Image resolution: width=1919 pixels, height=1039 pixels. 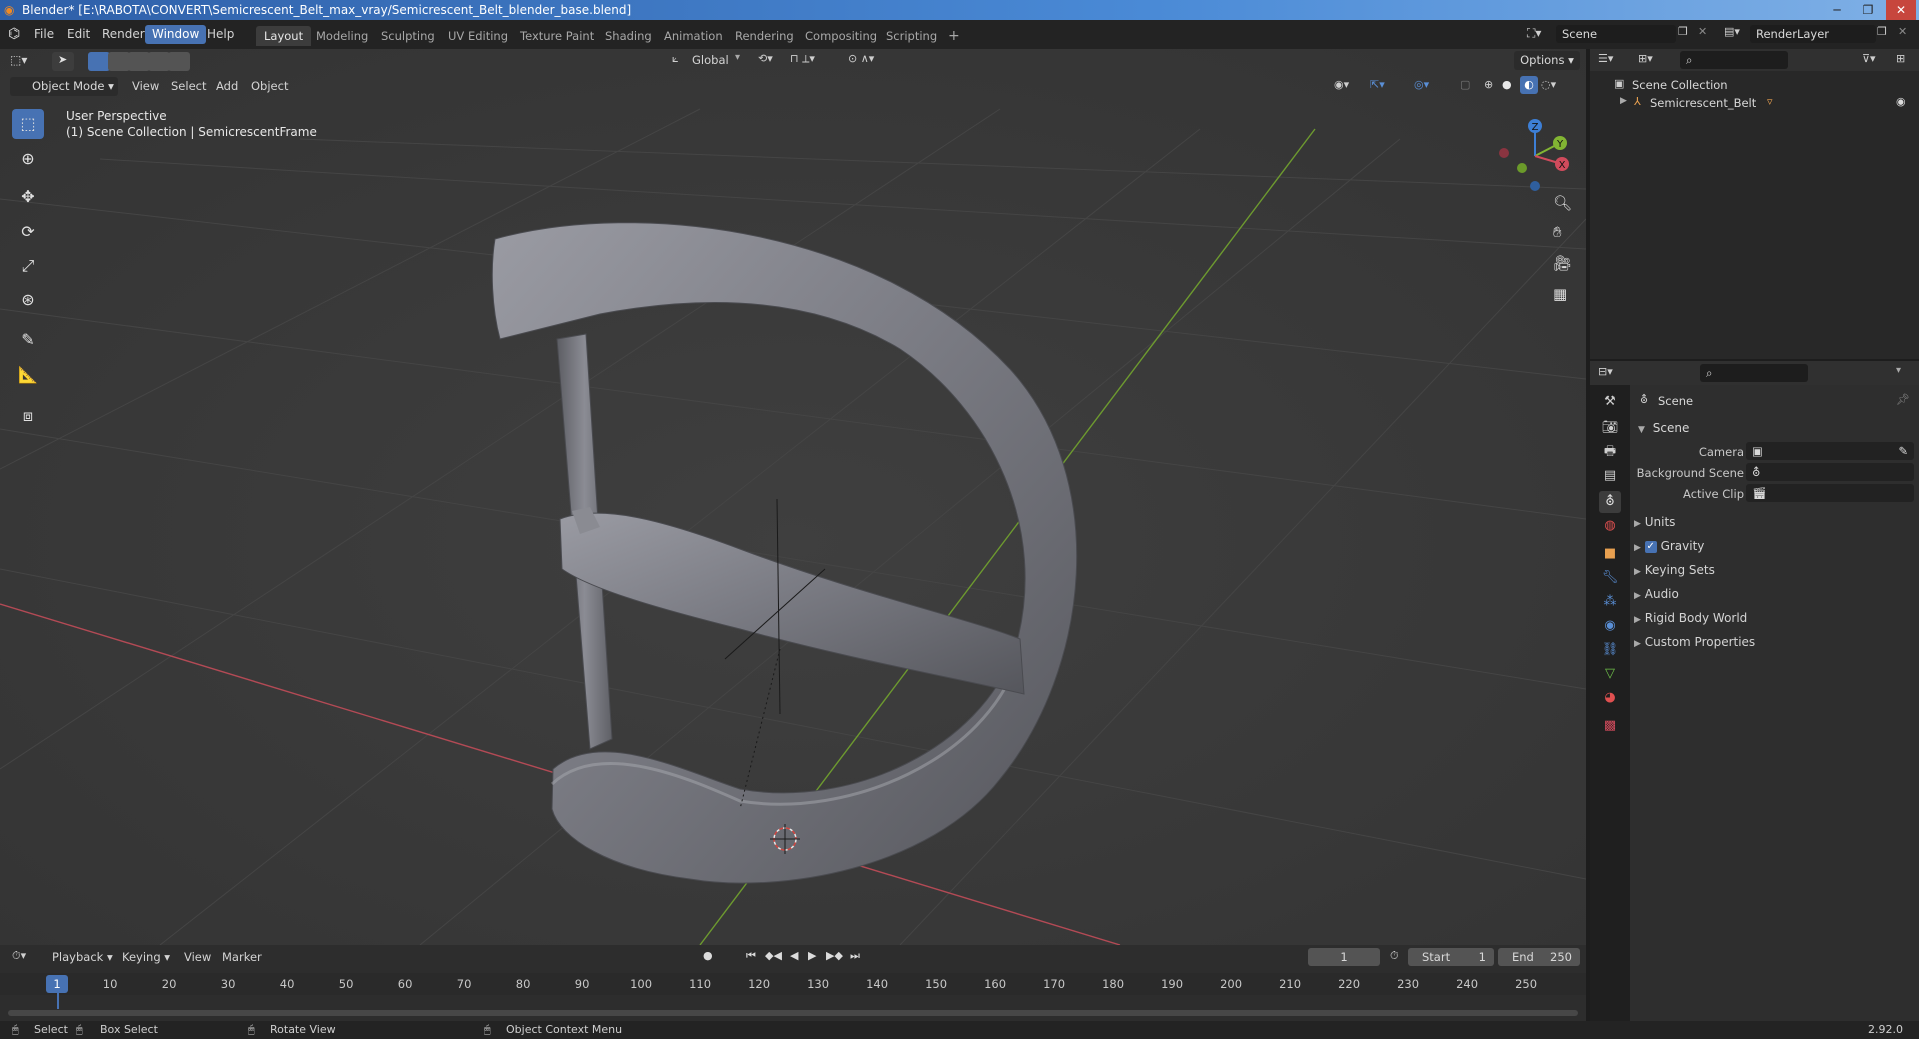 What do you see at coordinates (1903, 399) in the screenshot?
I see `pin-icon: 📌︎` at bounding box center [1903, 399].